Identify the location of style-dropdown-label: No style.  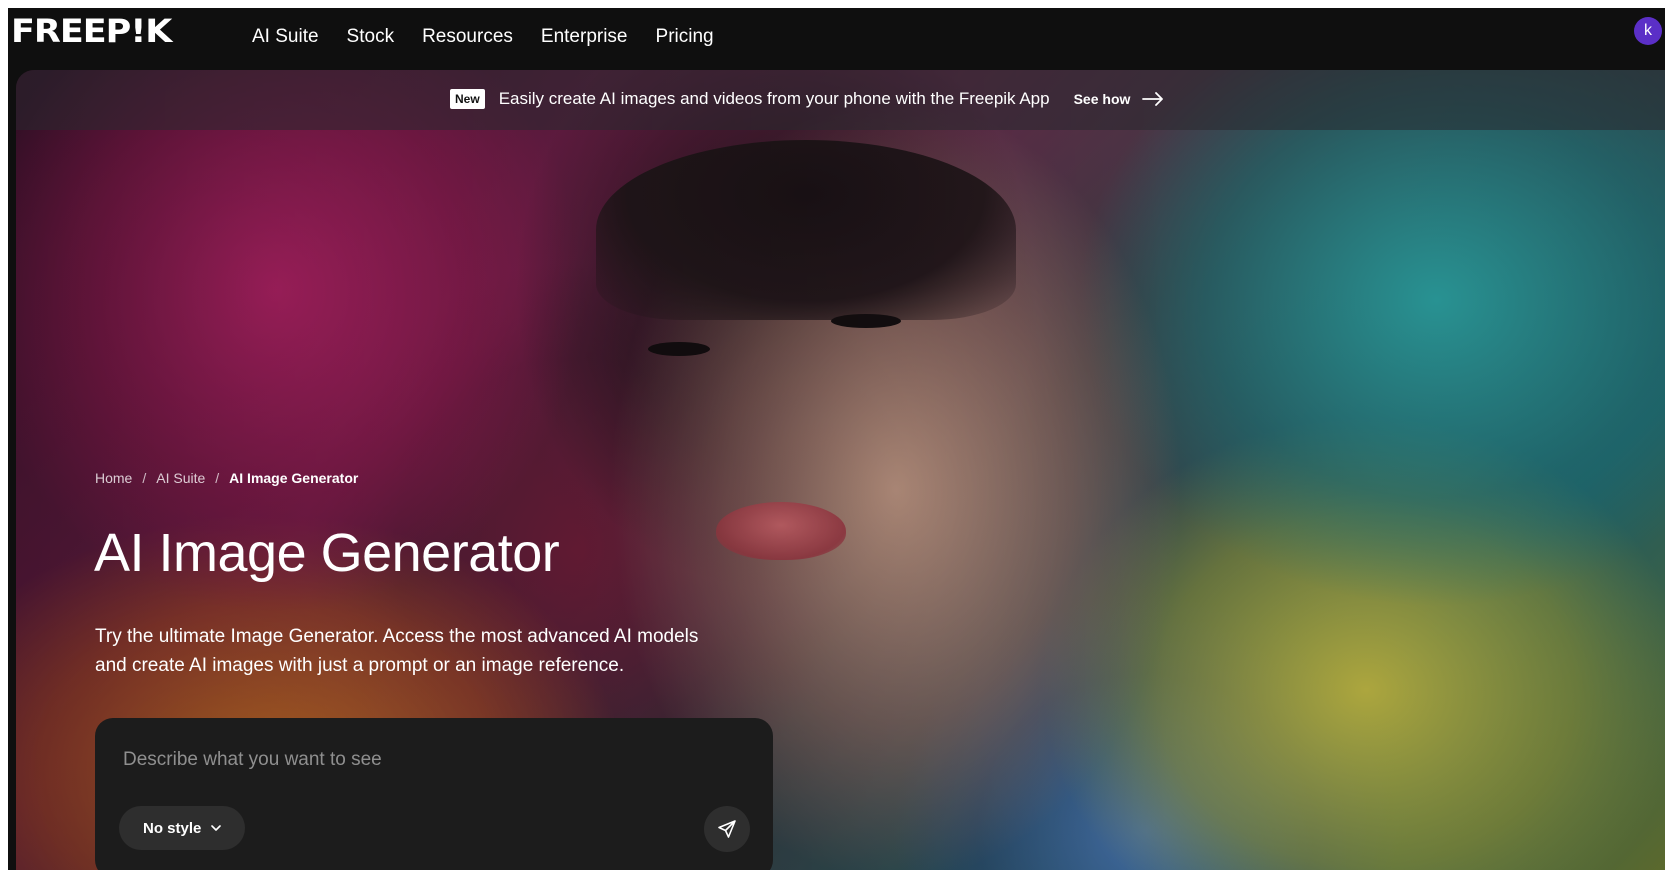
(172, 828).